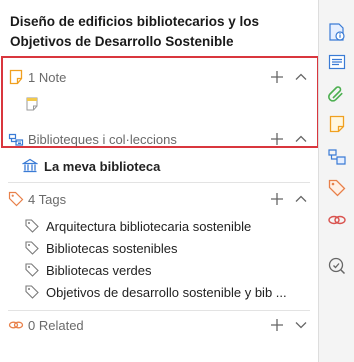  I want to click on tag-label: Bibliotecas sostenibles, so click(112, 248).